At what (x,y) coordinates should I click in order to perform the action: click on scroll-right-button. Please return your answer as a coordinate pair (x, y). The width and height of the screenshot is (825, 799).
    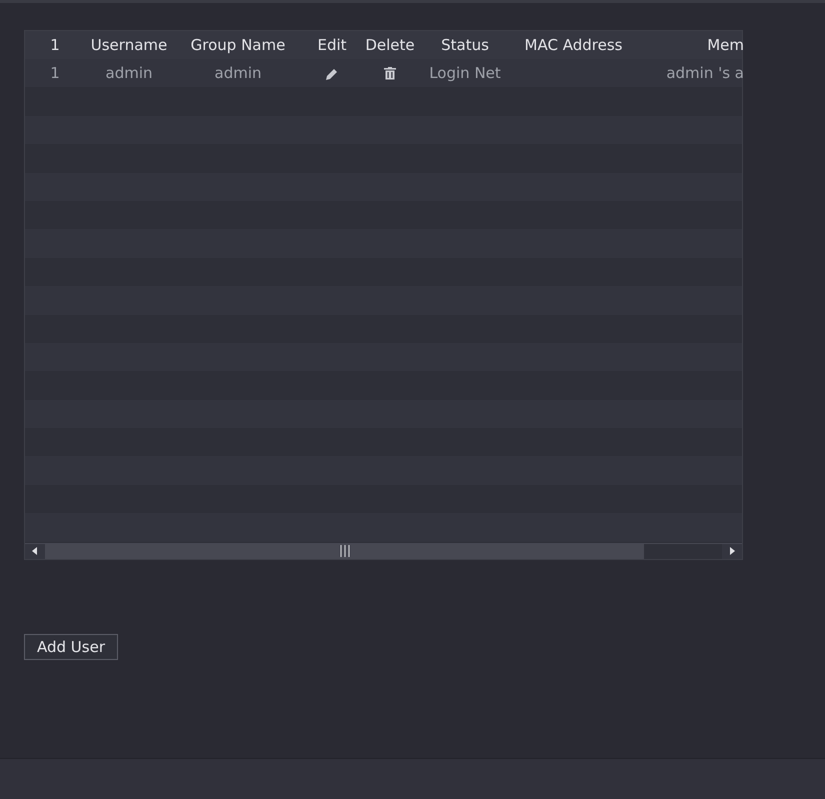
    Looking at the image, I should click on (732, 551).